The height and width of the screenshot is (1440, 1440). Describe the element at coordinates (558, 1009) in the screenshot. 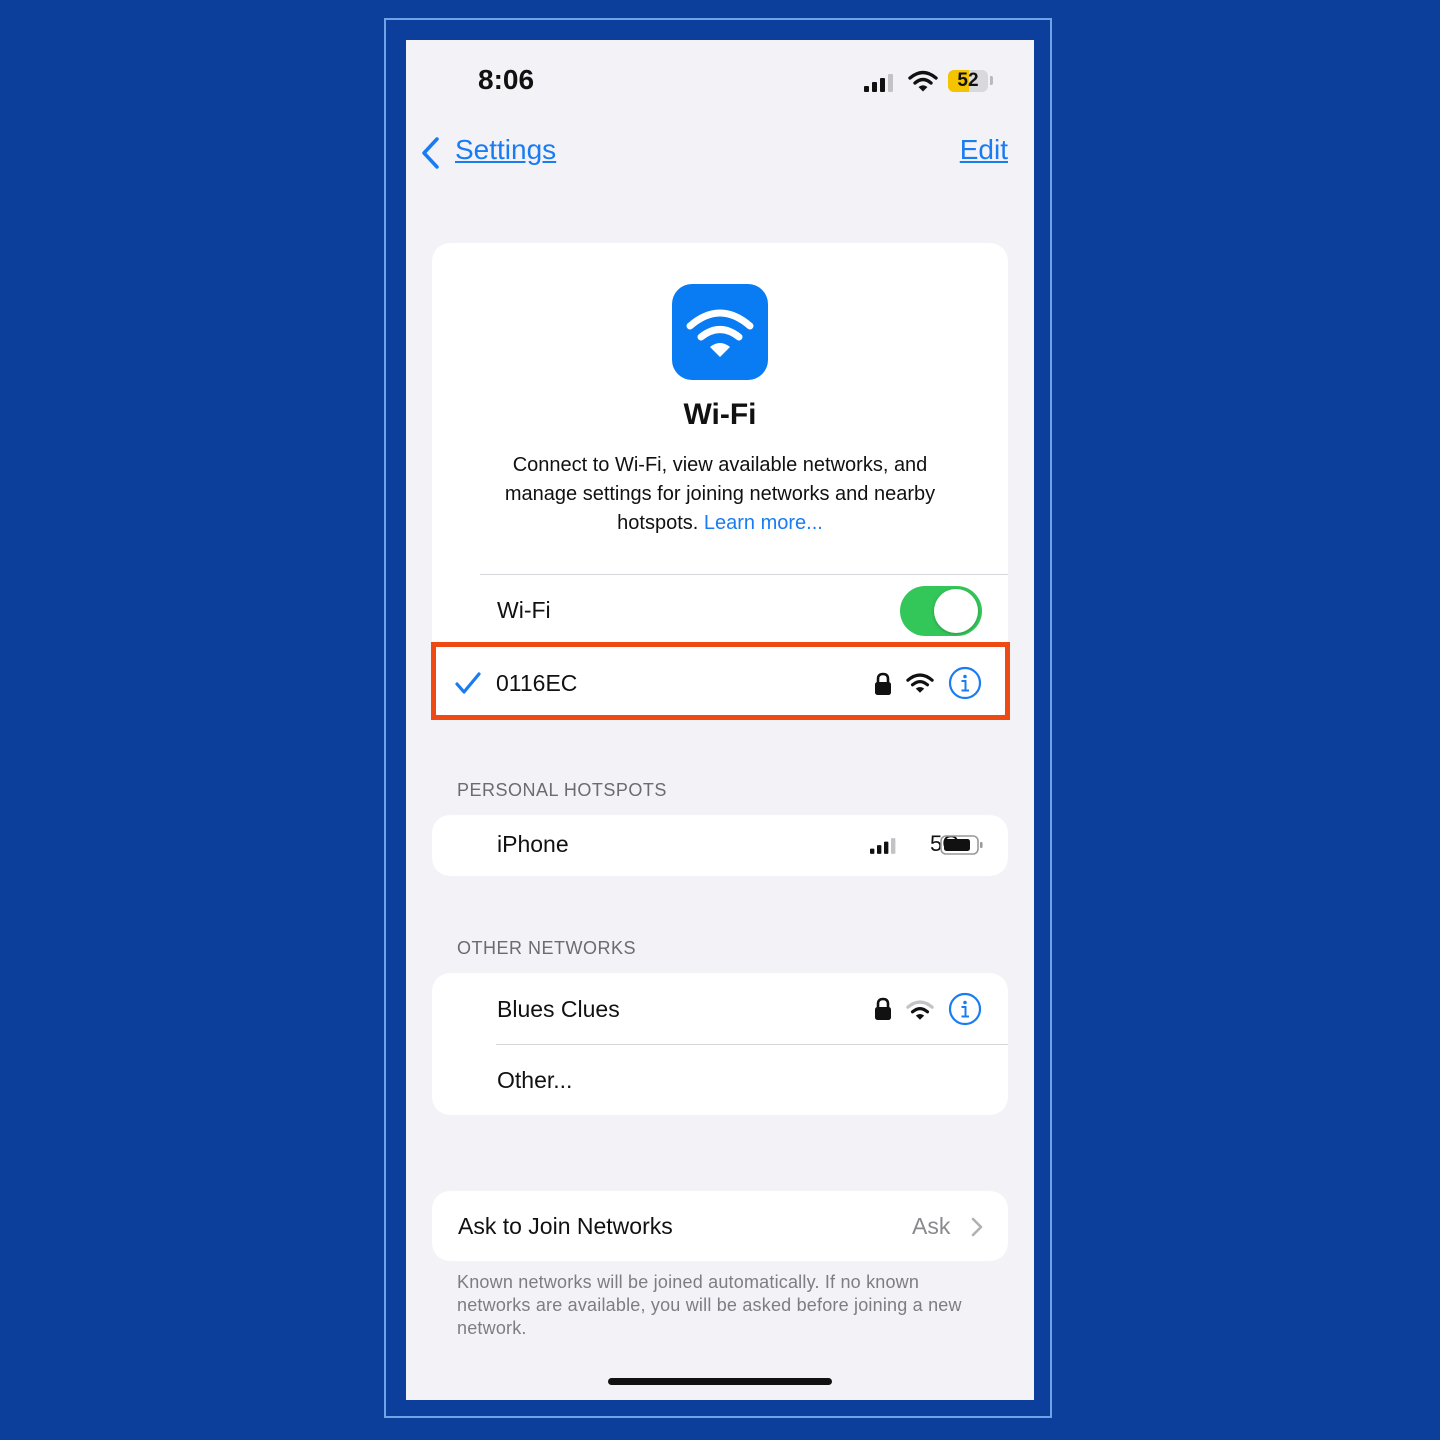

I see `network-name: Blues Clues` at that location.